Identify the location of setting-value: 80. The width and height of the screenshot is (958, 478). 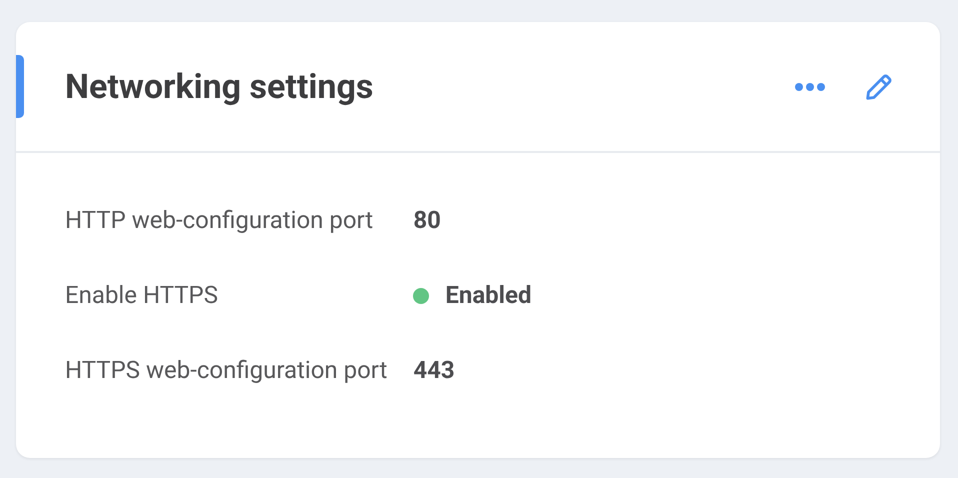
(427, 220).